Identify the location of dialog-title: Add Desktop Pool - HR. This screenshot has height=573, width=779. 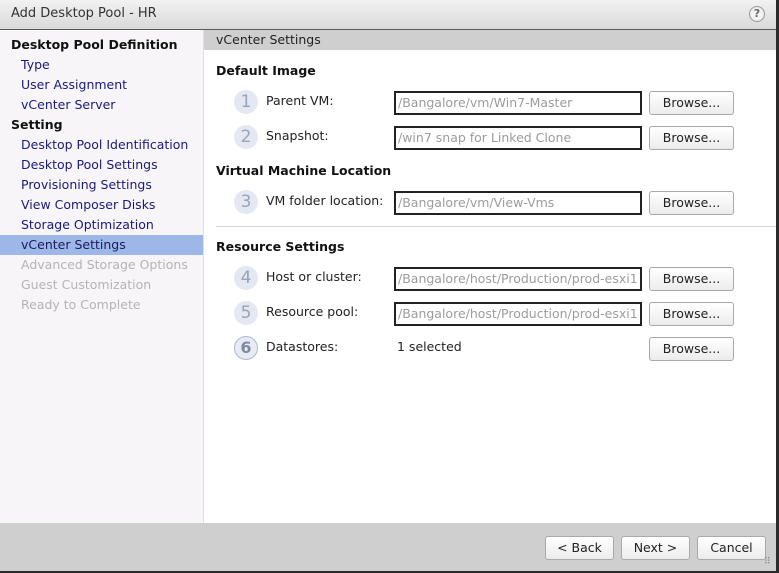
(84, 13).